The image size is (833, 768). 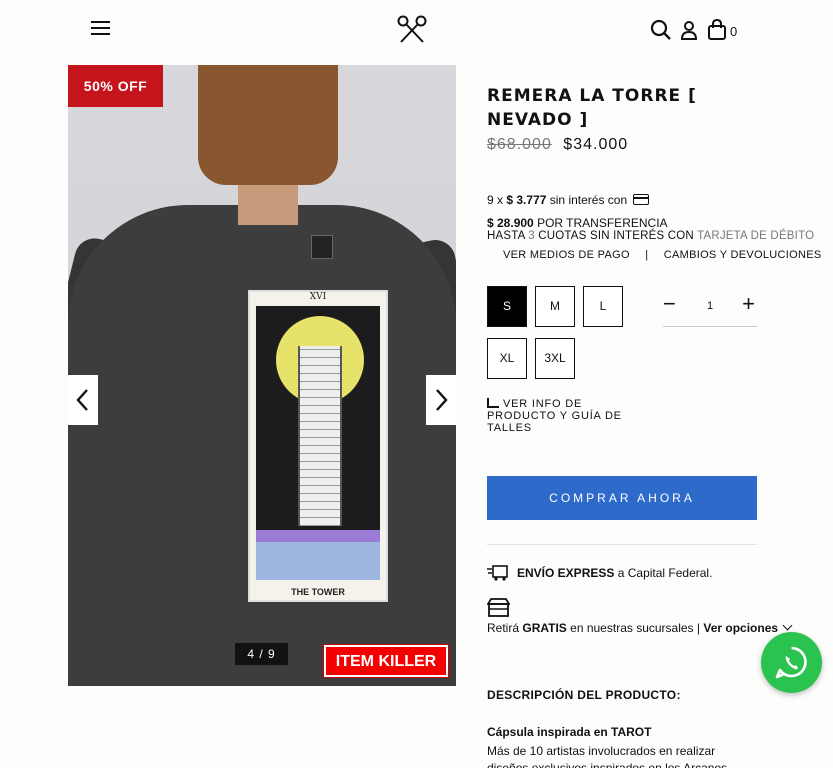 What do you see at coordinates (743, 255) in the screenshot?
I see `returns-link: CAMBIOS Y DEVOLUCIONES` at bounding box center [743, 255].